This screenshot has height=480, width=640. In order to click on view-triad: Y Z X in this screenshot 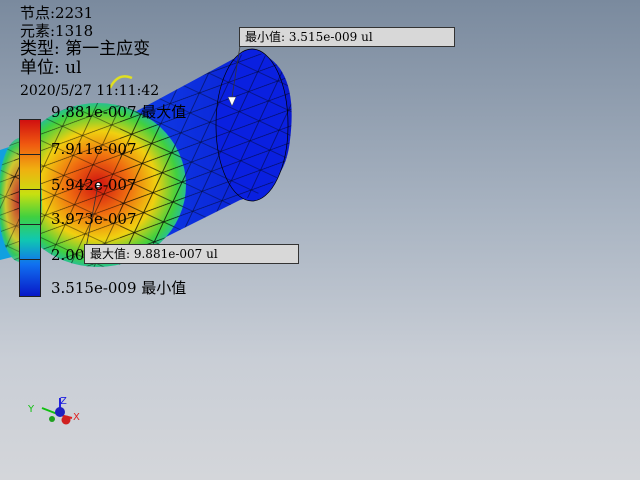, I will do `click(53, 410)`.